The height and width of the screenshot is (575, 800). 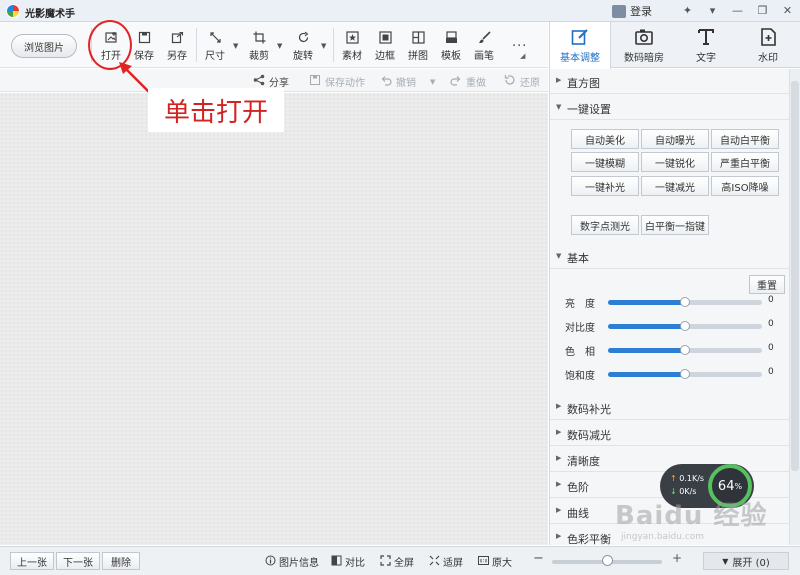 I want to click on crop-icon, so click(x=259, y=37).